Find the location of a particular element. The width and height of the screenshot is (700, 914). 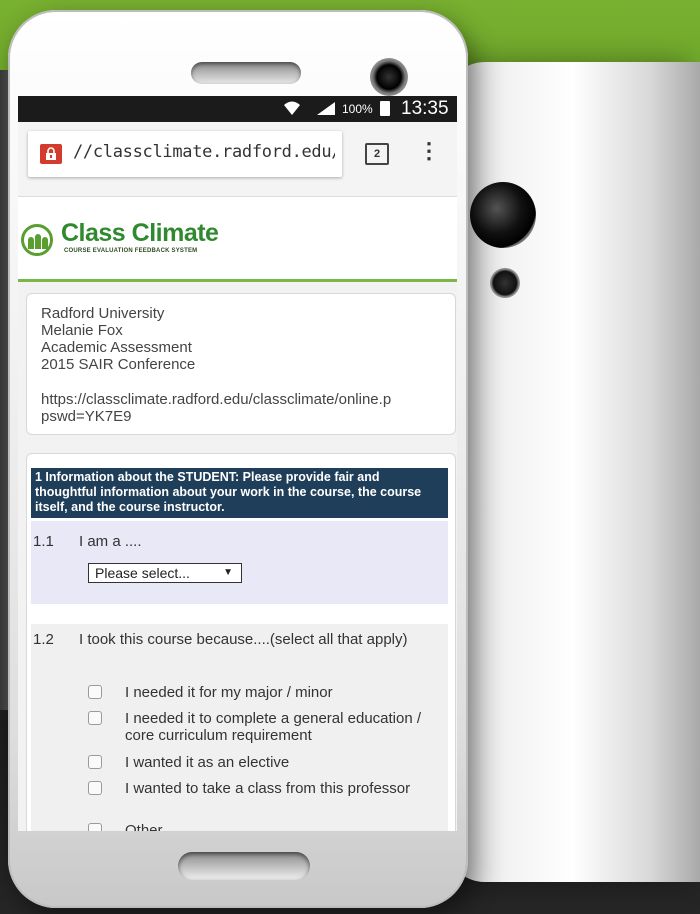

battery-percent: 100% is located at coordinates (357, 109).